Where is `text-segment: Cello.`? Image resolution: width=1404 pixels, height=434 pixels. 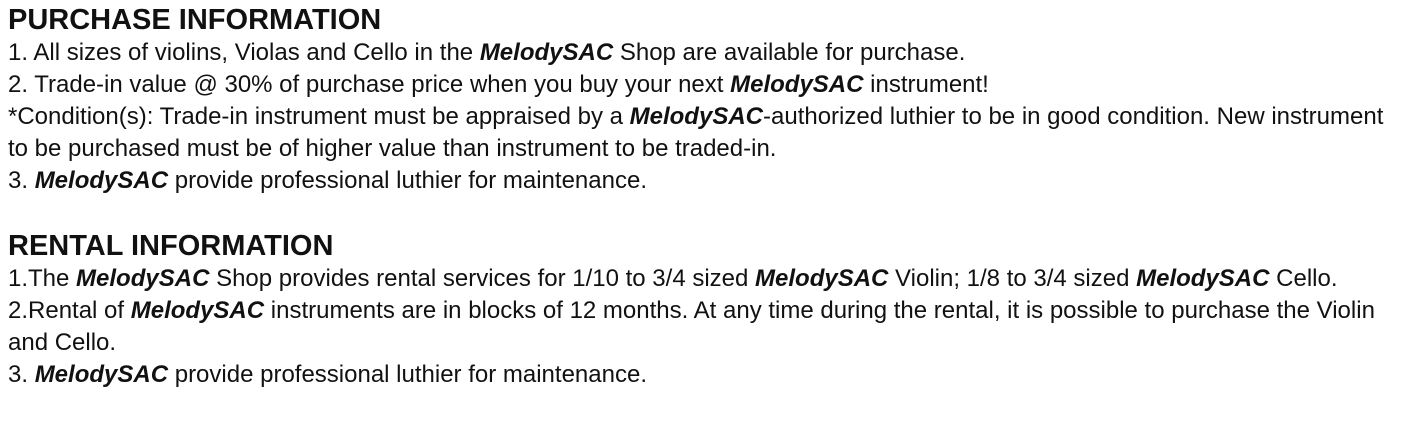 text-segment: Cello. is located at coordinates (1303, 278).